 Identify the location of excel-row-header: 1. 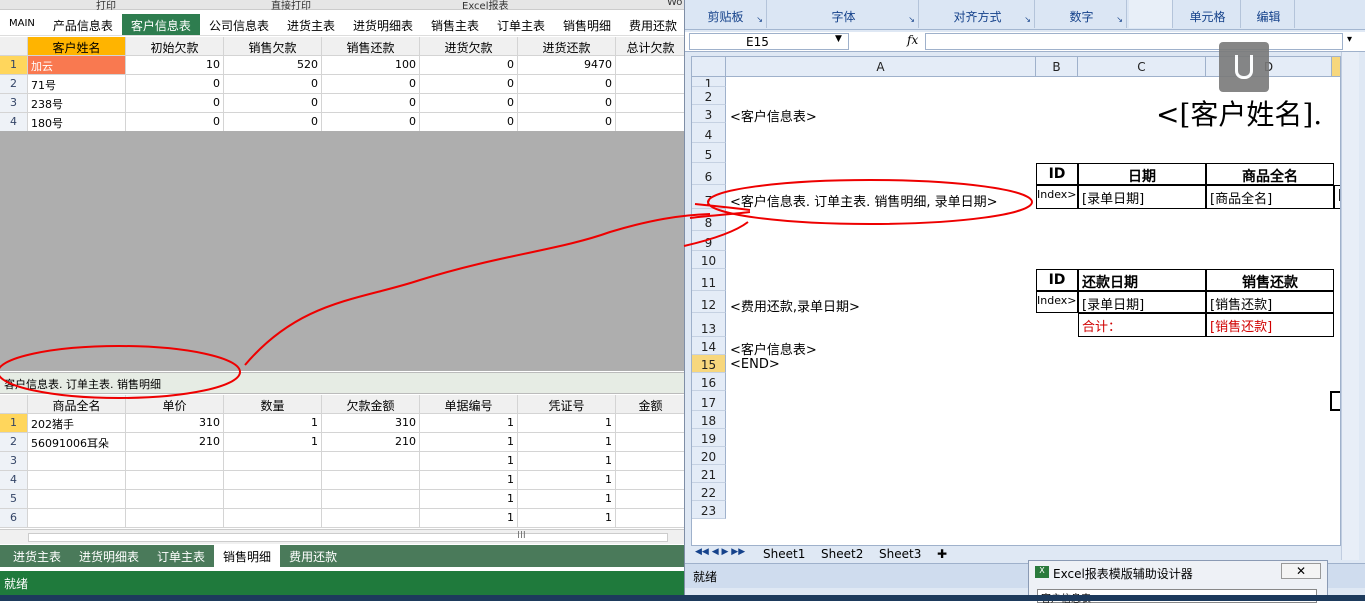
(709, 84).